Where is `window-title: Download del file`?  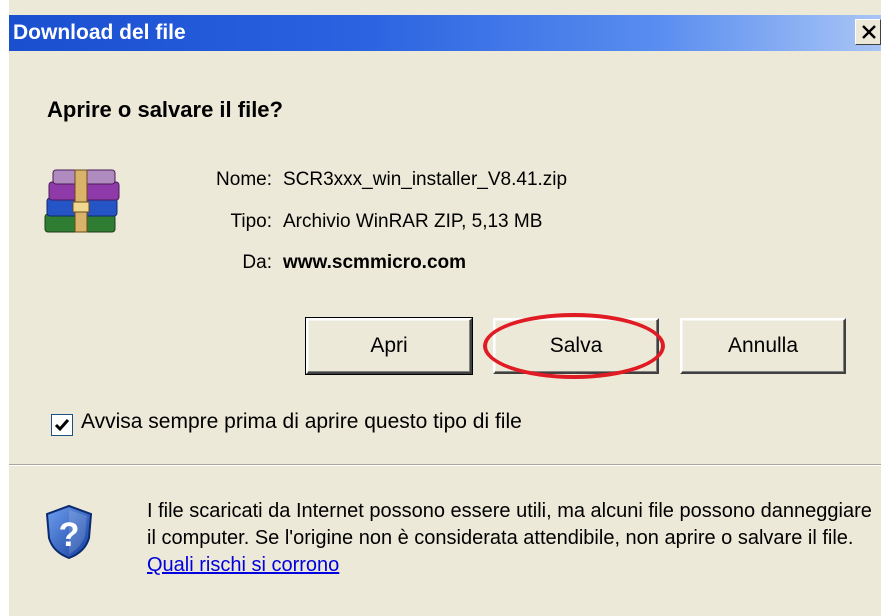 window-title: Download del file is located at coordinates (99, 32).